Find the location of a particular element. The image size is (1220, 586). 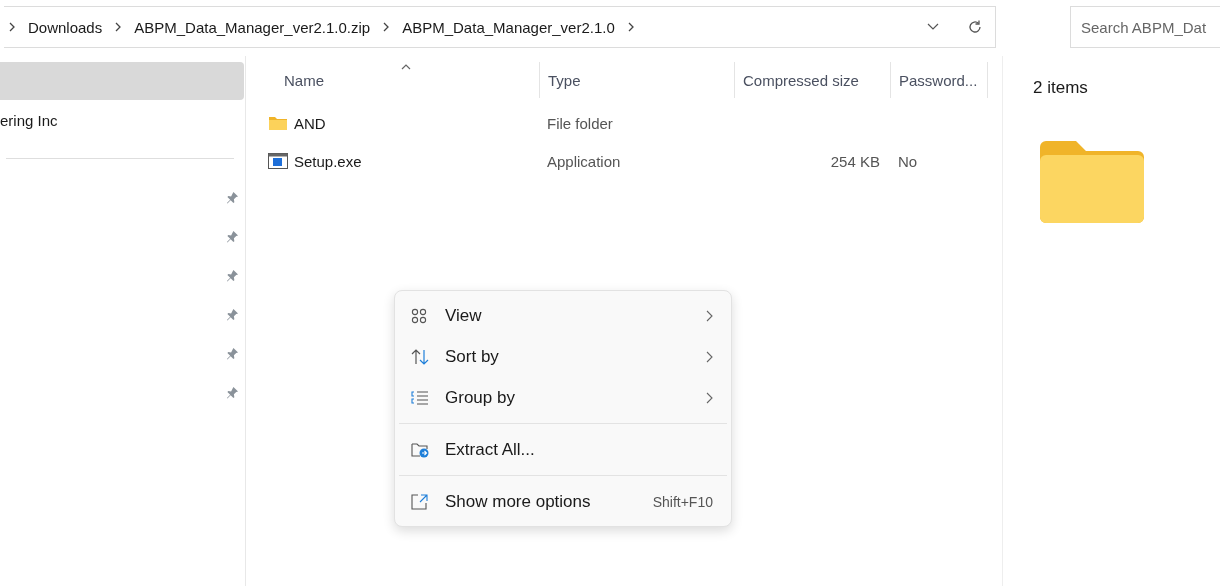

address-bar: Downloads ABPM_Data_Manager_ver2.1.0.zip ABPM_Data_Manager_ver2.1.0 is located at coordinates (500, 27).